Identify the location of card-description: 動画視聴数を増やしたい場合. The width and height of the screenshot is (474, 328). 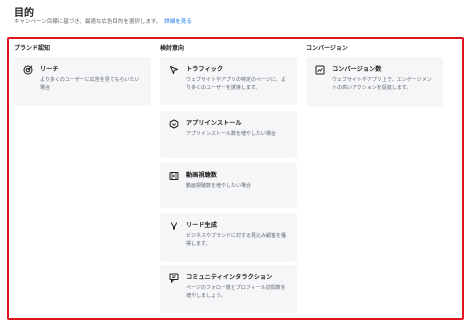
(219, 186).